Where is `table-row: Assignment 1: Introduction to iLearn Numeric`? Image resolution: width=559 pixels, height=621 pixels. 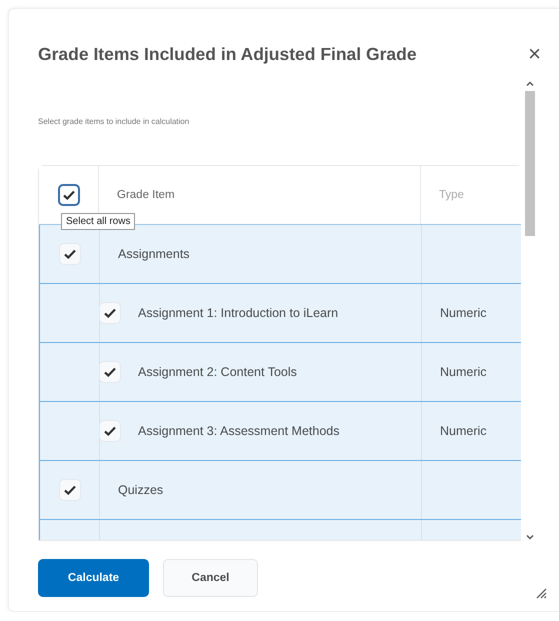
table-row: Assignment 1: Introduction to iLearn Numeric is located at coordinates (280, 313).